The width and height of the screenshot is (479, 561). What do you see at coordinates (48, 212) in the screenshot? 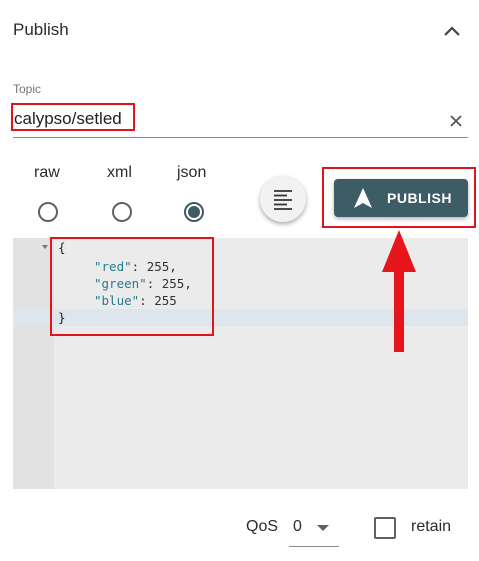
I see `radio-raw` at bounding box center [48, 212].